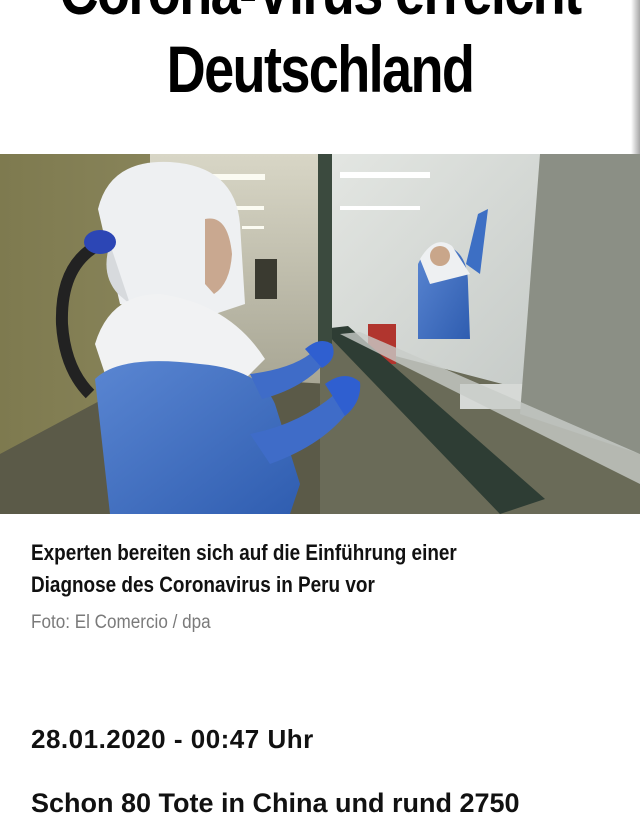  I want to click on headline-line-2: Deutschland, so click(320, 69).